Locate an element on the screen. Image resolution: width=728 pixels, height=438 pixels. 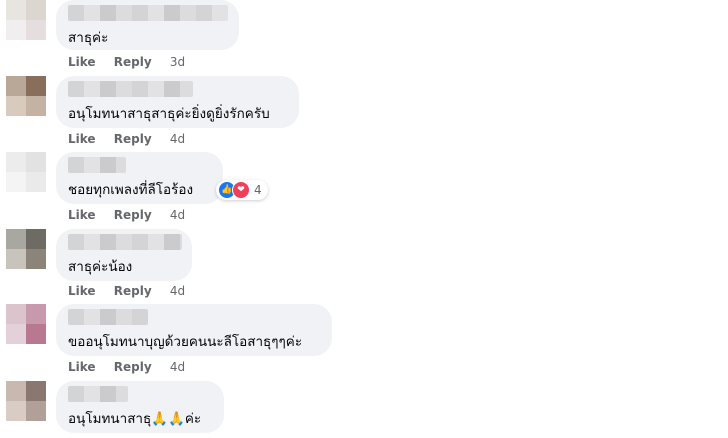
comment-actions: Like Reply 3d is located at coordinates (133, 62).